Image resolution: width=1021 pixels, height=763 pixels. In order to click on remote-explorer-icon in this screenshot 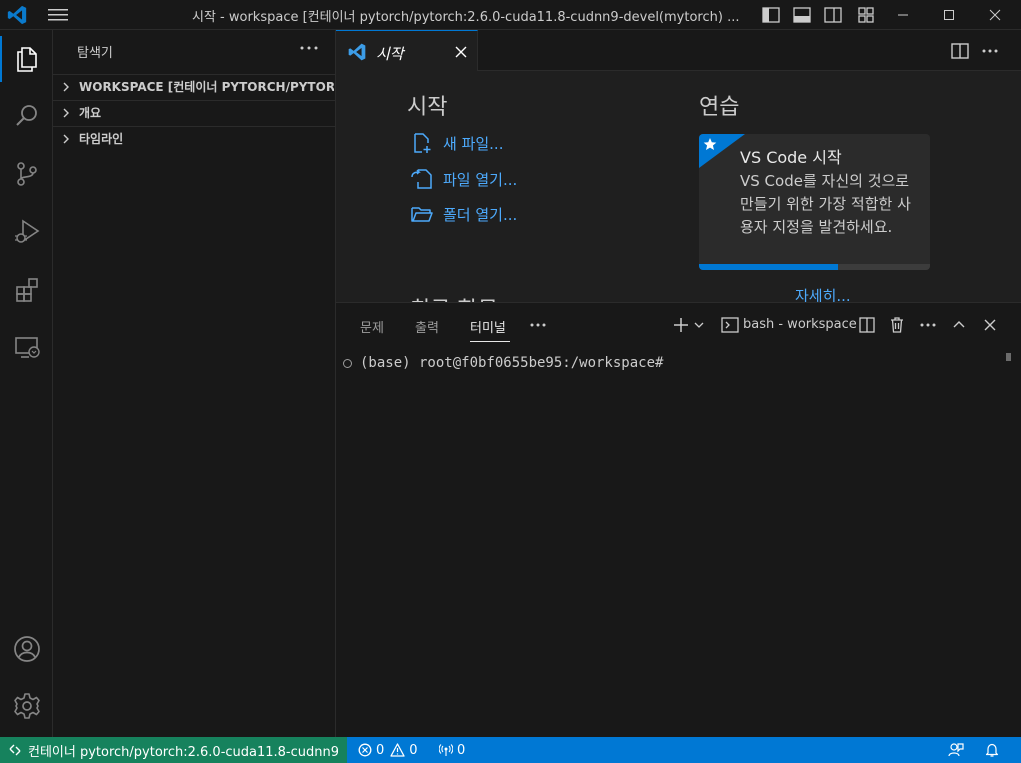, I will do `click(27, 347)`.